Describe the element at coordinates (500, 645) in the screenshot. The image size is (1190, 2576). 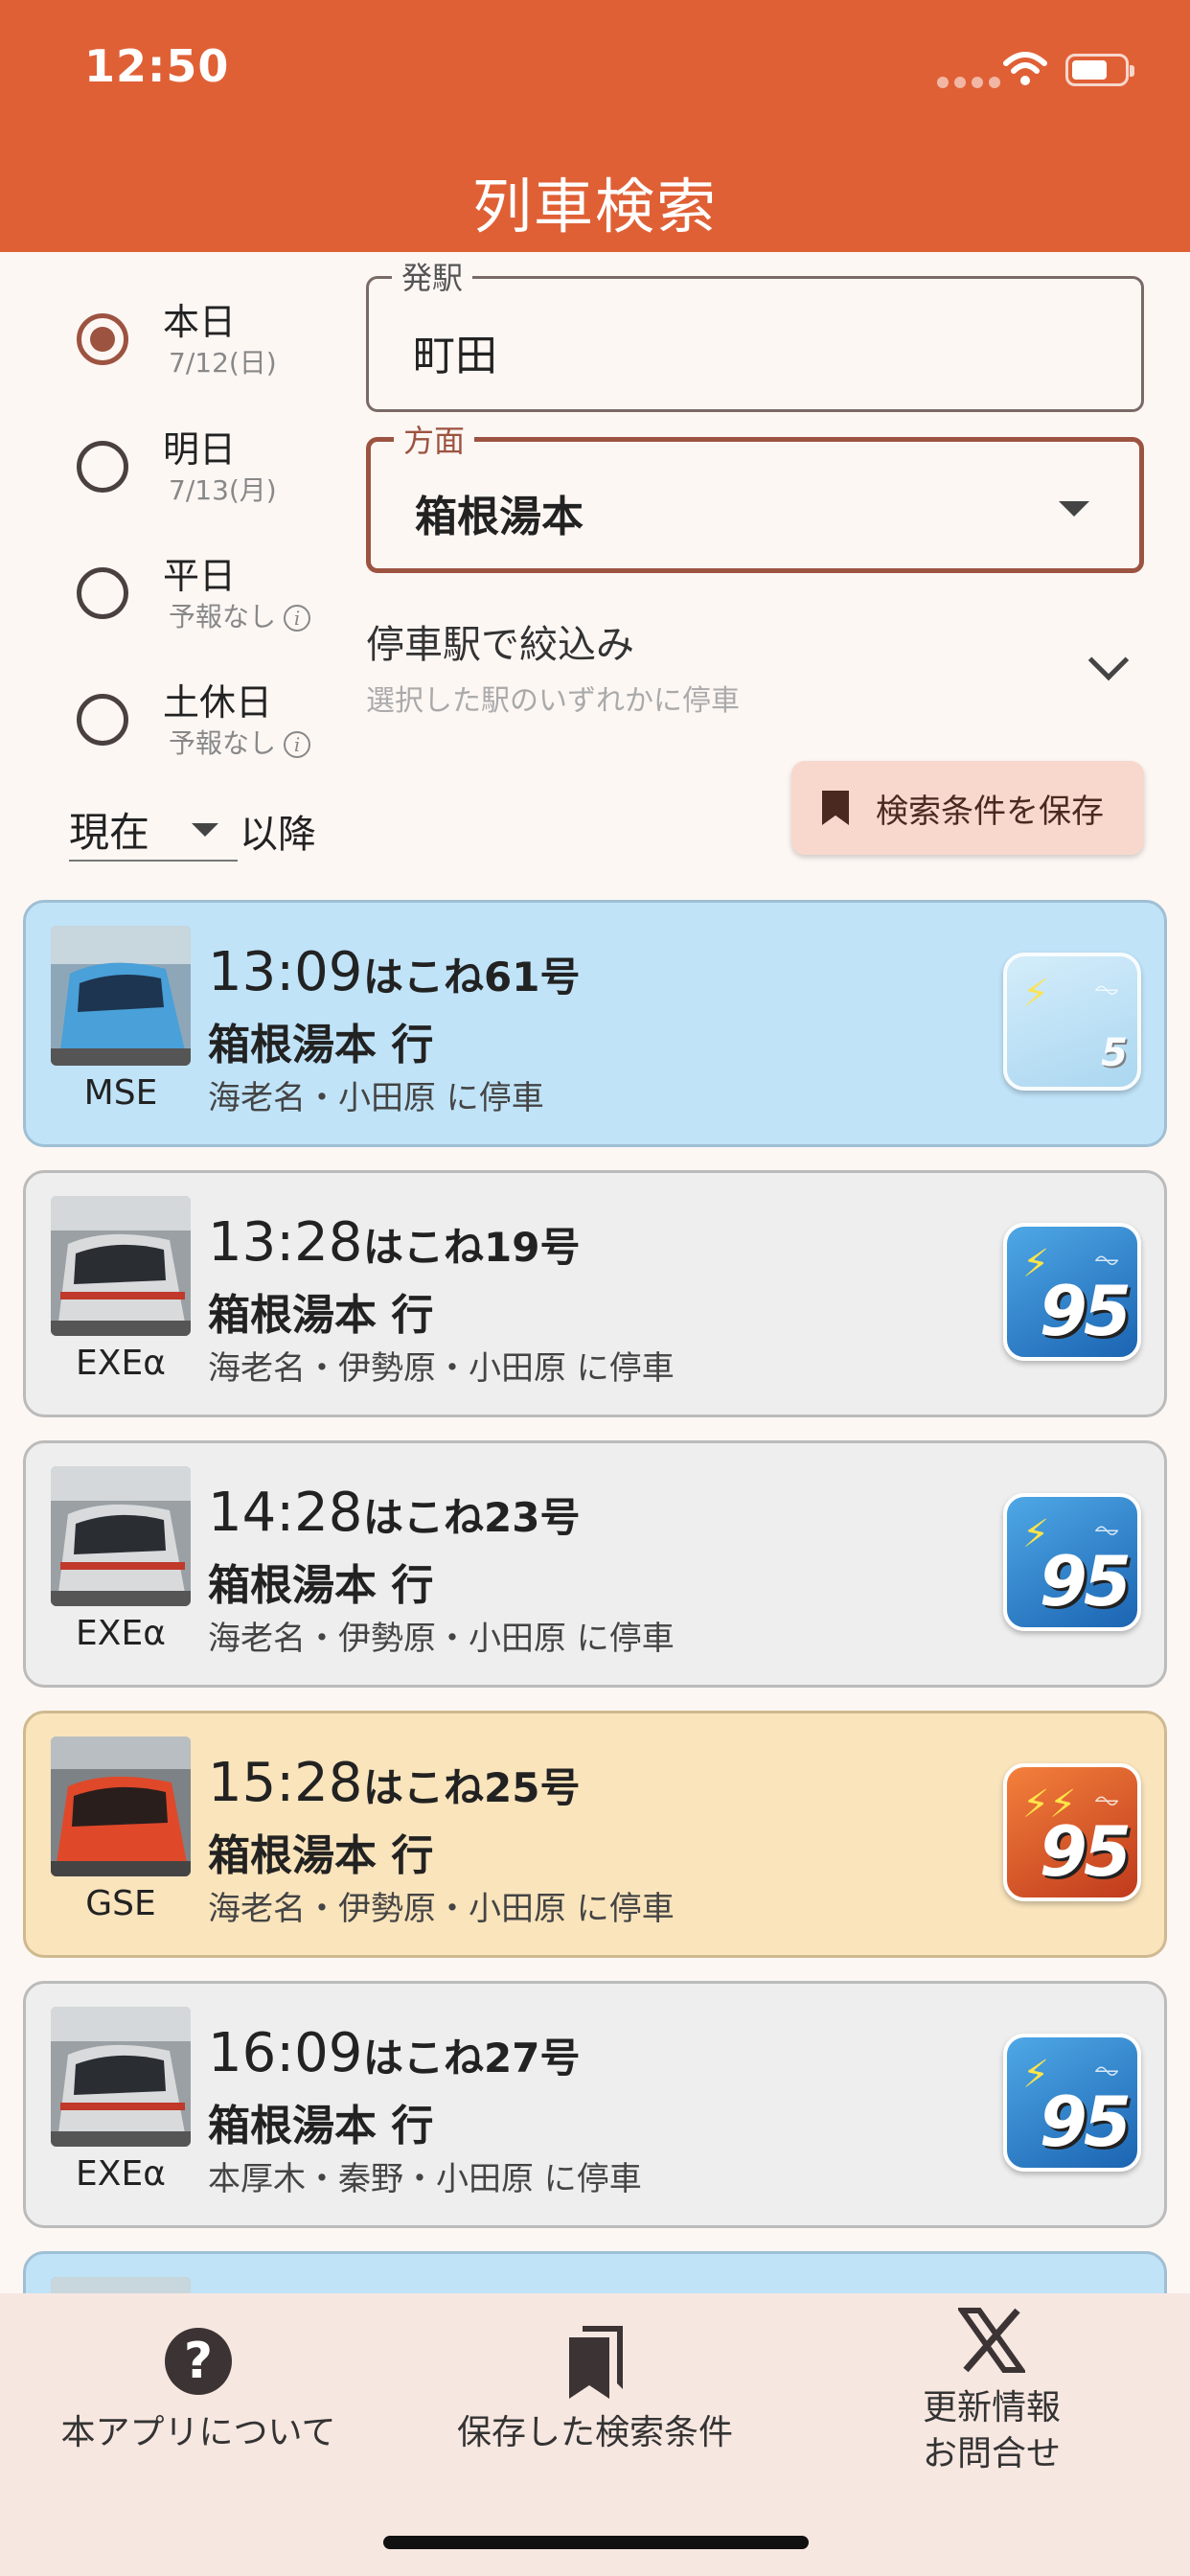
I see `stop-filter-title: 停車駅で絞込み` at that location.